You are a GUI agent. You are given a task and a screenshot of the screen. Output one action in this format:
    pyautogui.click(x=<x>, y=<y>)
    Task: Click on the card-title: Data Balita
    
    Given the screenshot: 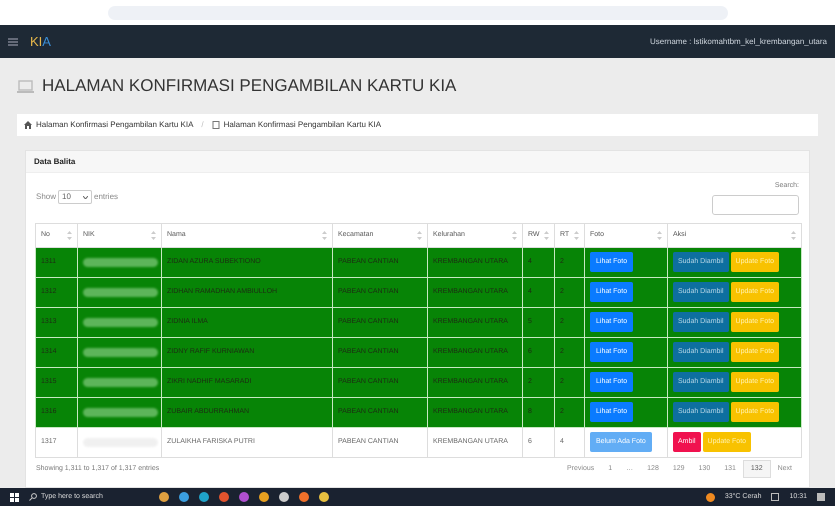 What is the action you would take?
    pyautogui.click(x=55, y=162)
    